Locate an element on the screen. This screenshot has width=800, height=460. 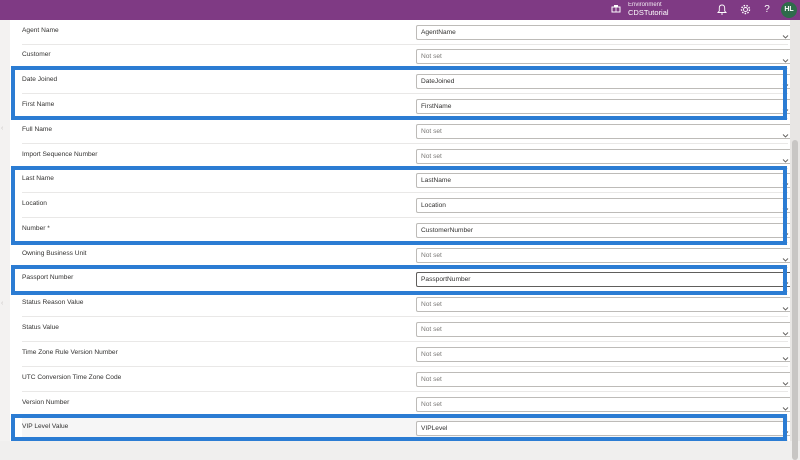
field-mapping-dropdown: LastName is located at coordinates (605, 180).